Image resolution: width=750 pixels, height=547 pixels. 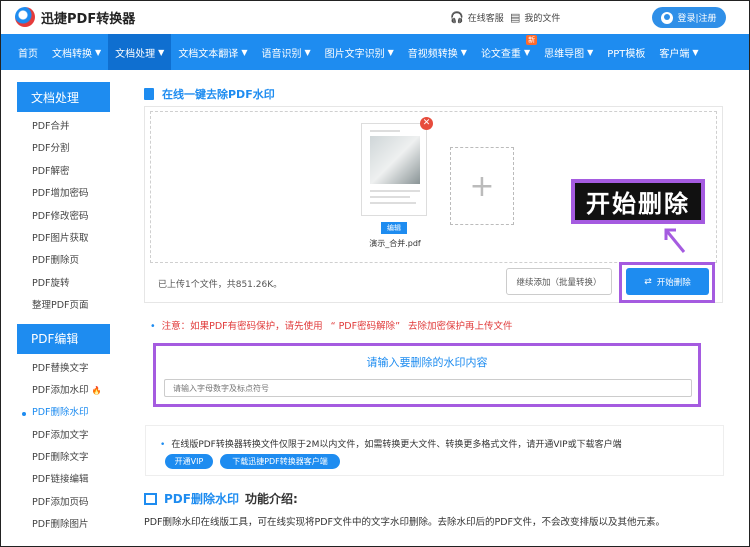 I want to click on download-client-button: 下载迅捷PDF转换器客户端, so click(x=280, y=461).